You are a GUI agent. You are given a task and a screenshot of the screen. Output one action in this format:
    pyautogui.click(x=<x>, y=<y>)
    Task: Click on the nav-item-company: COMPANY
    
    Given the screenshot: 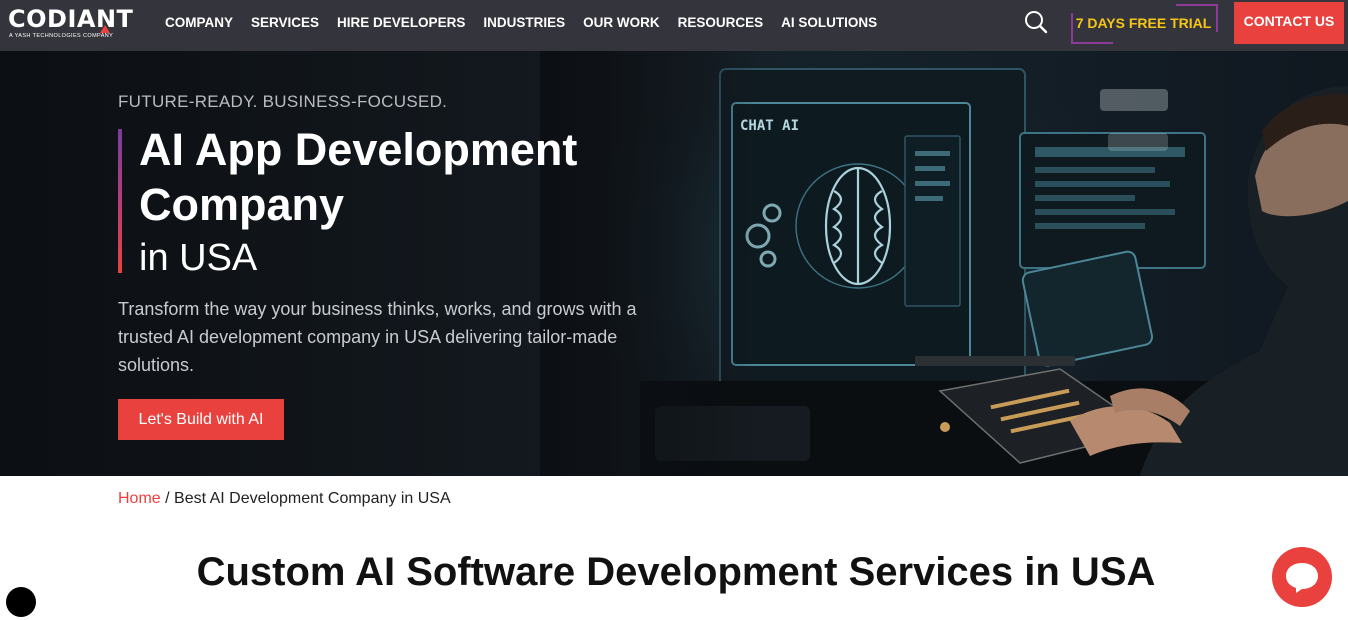 What is the action you would take?
    pyautogui.click(x=199, y=22)
    